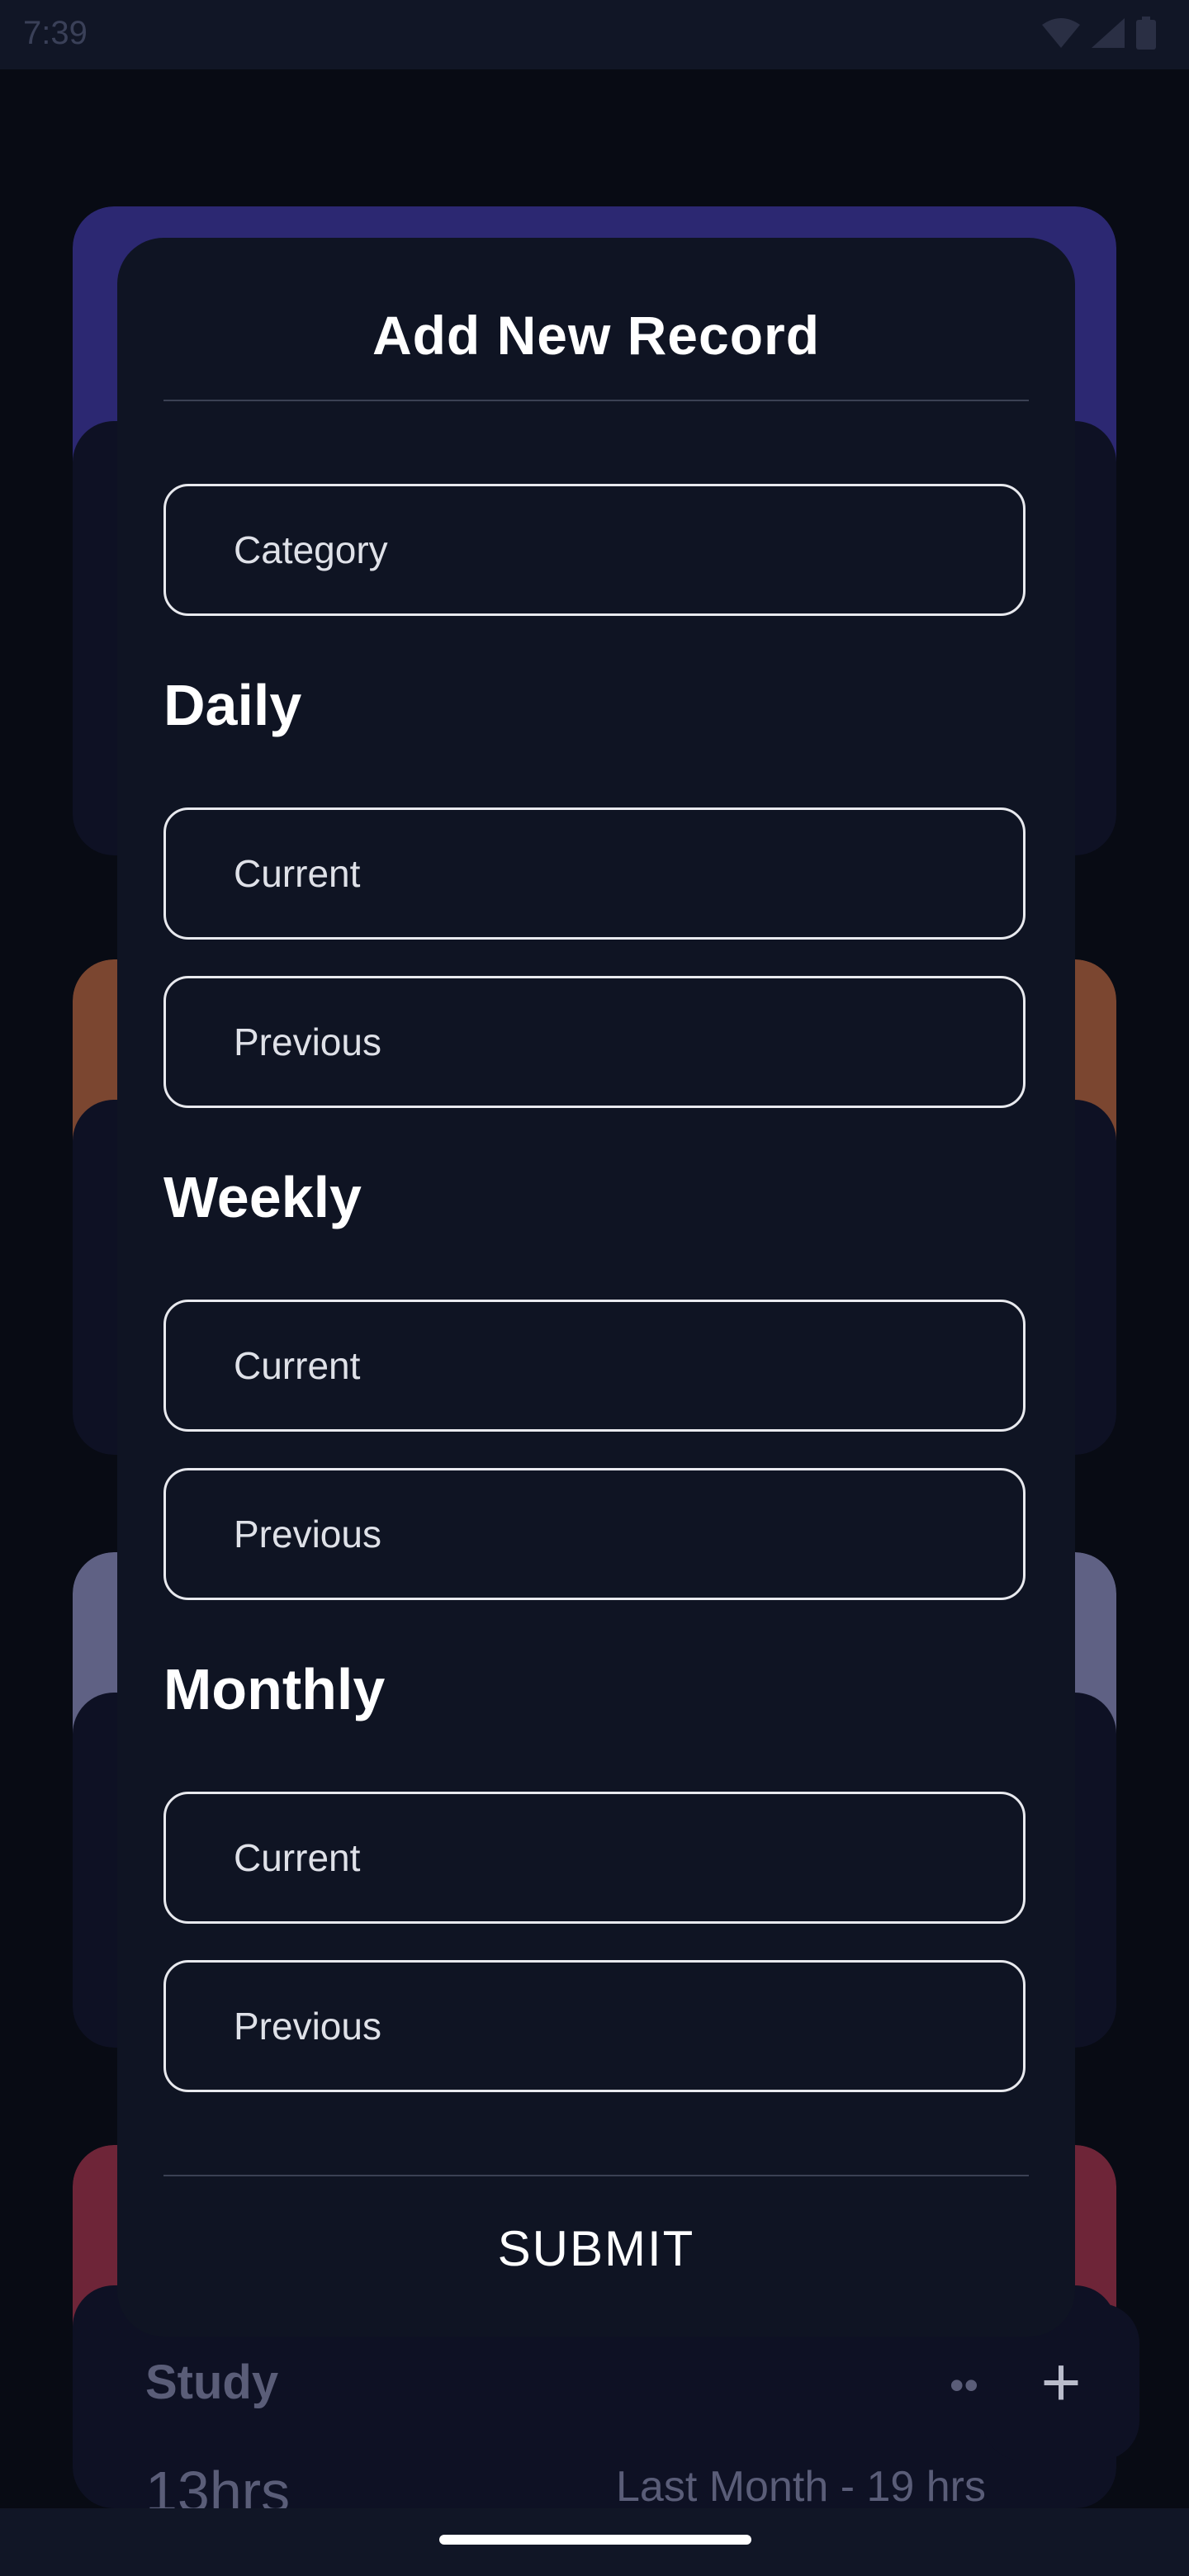  I want to click on navigation-bar, so click(594, 2542).